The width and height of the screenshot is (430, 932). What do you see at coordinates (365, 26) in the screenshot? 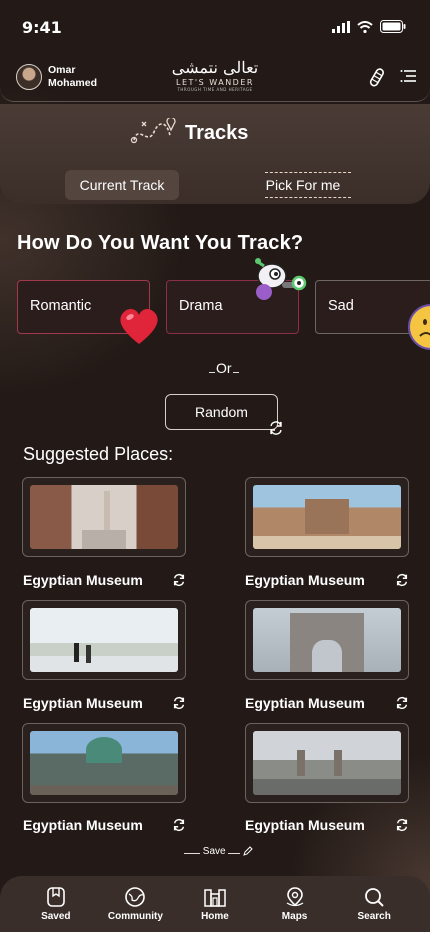
I see `wifi-icon` at bounding box center [365, 26].